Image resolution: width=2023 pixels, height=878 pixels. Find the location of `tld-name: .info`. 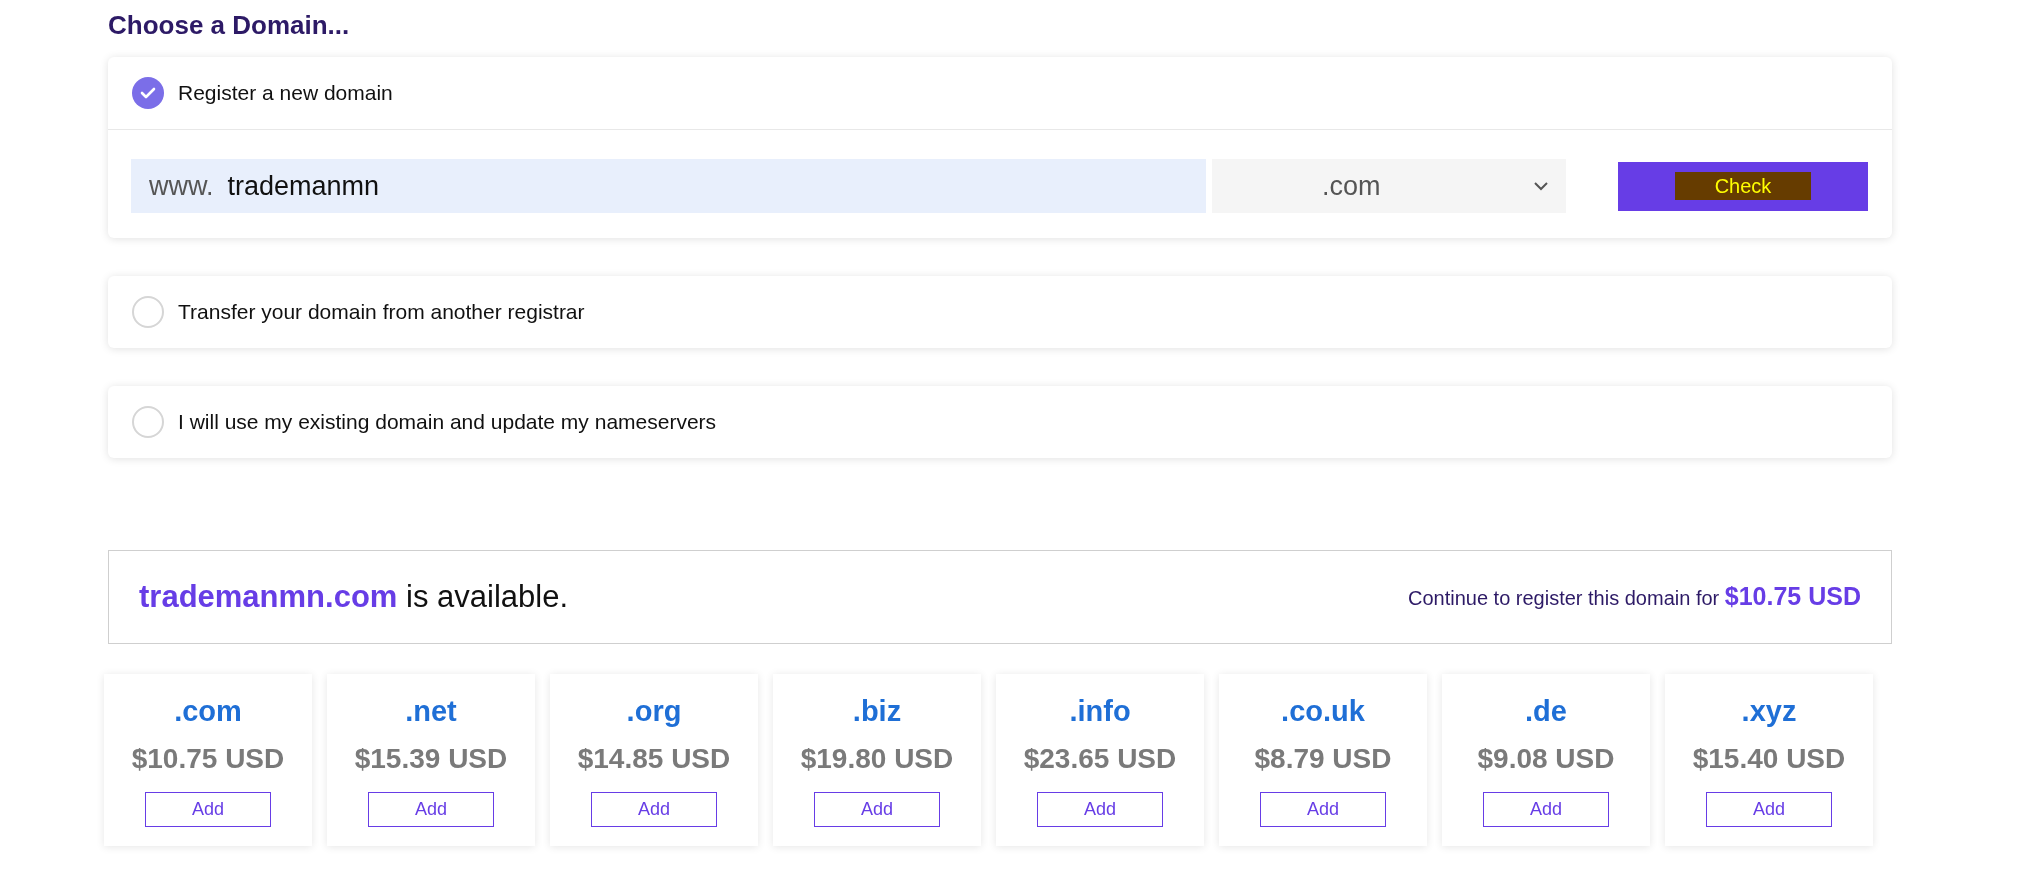

tld-name: .info is located at coordinates (1100, 711).